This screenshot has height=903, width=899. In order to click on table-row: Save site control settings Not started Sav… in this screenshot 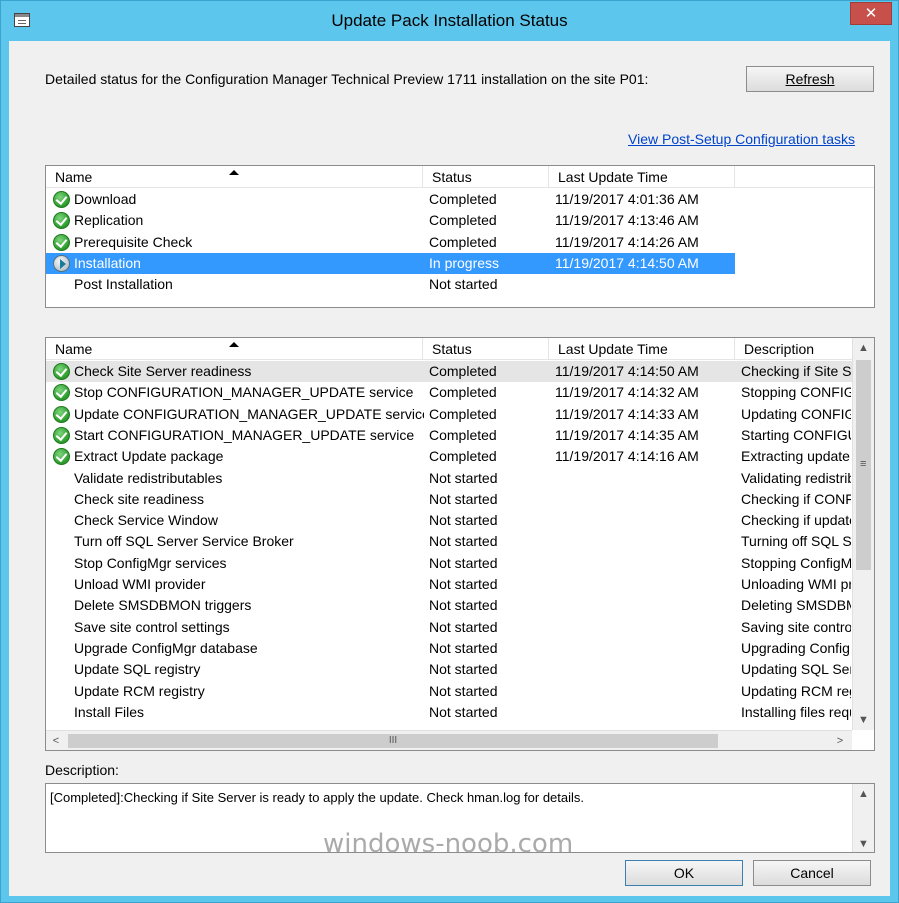, I will do `click(449, 627)`.